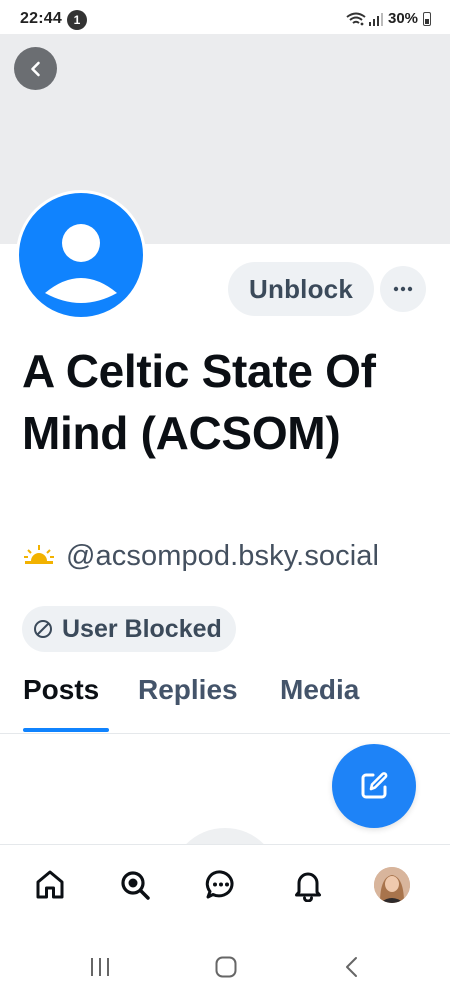 The width and height of the screenshot is (450, 1000). I want to click on profile-avatar, so click(81, 255).